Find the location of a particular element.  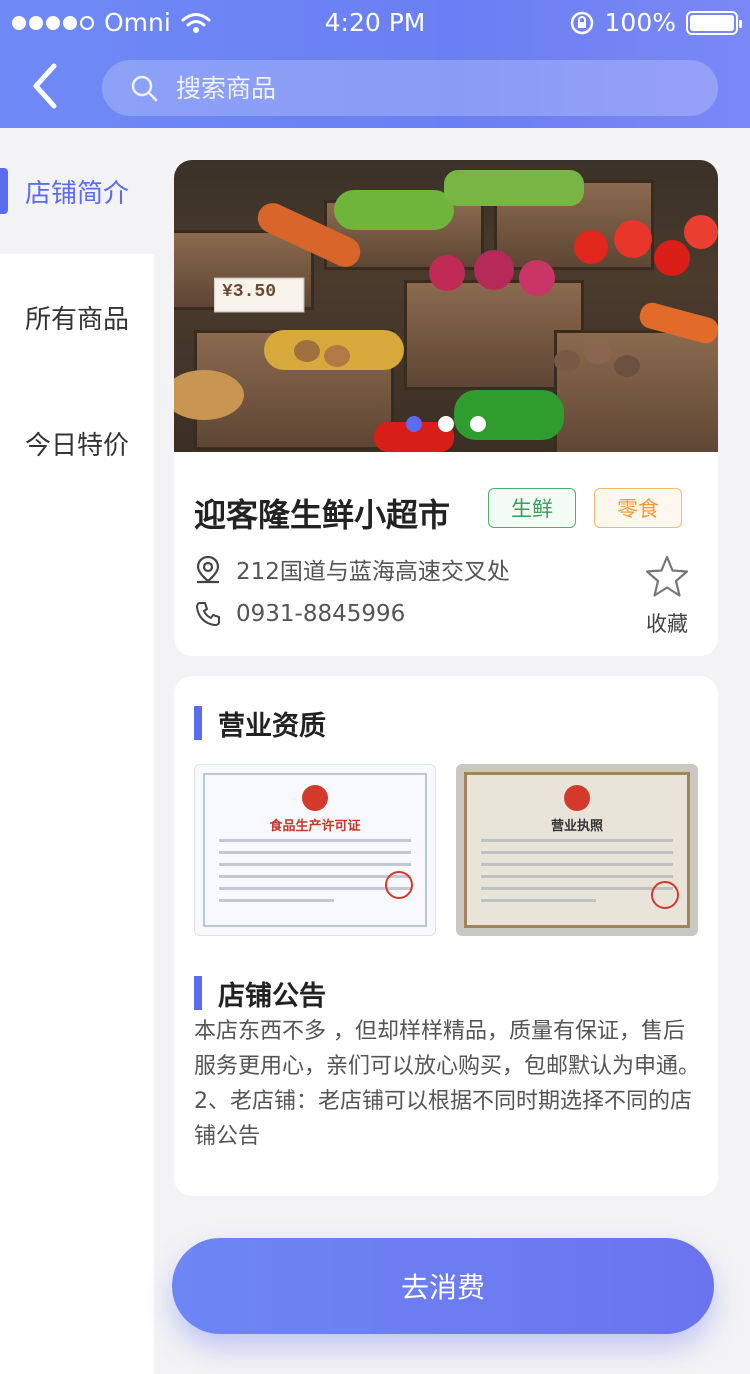

sidebar-item-label: 今日特价 is located at coordinates (76, 445).